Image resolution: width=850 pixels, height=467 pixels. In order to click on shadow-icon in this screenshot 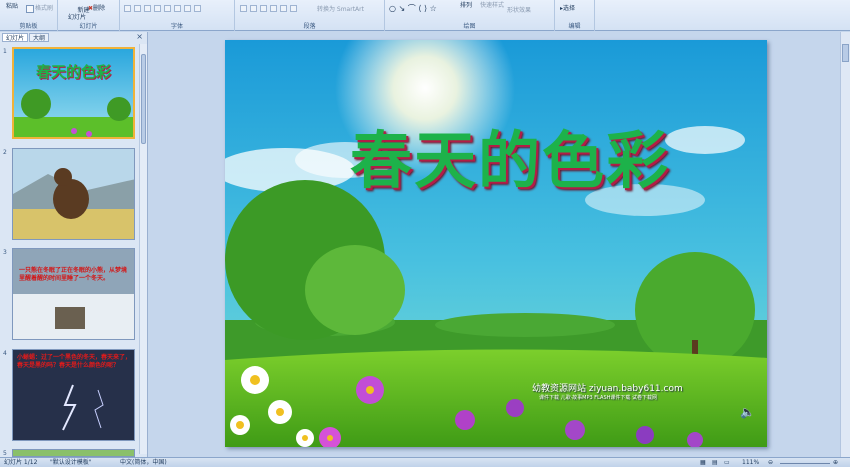, I will do `click(167, 8)`.